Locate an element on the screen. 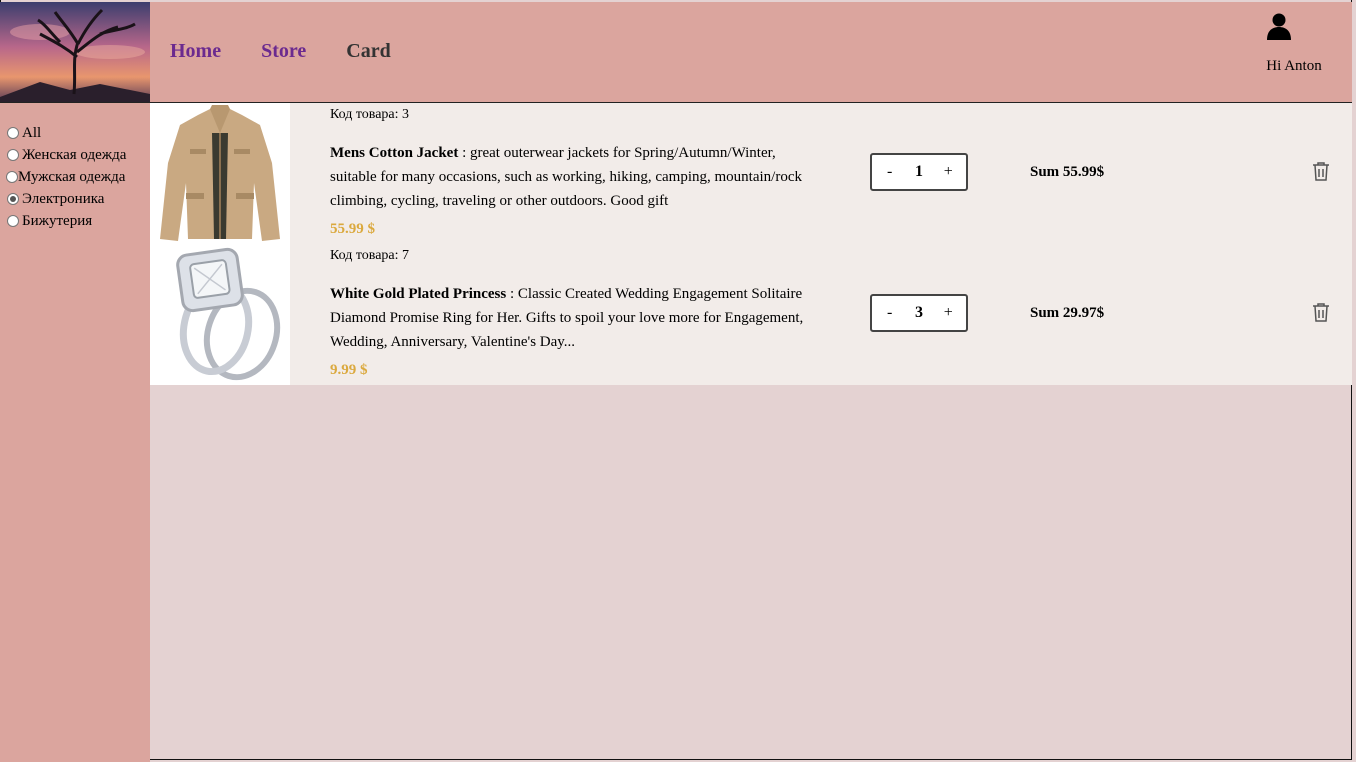  filter-mens-clothing: Мужская одежда is located at coordinates (75, 177).